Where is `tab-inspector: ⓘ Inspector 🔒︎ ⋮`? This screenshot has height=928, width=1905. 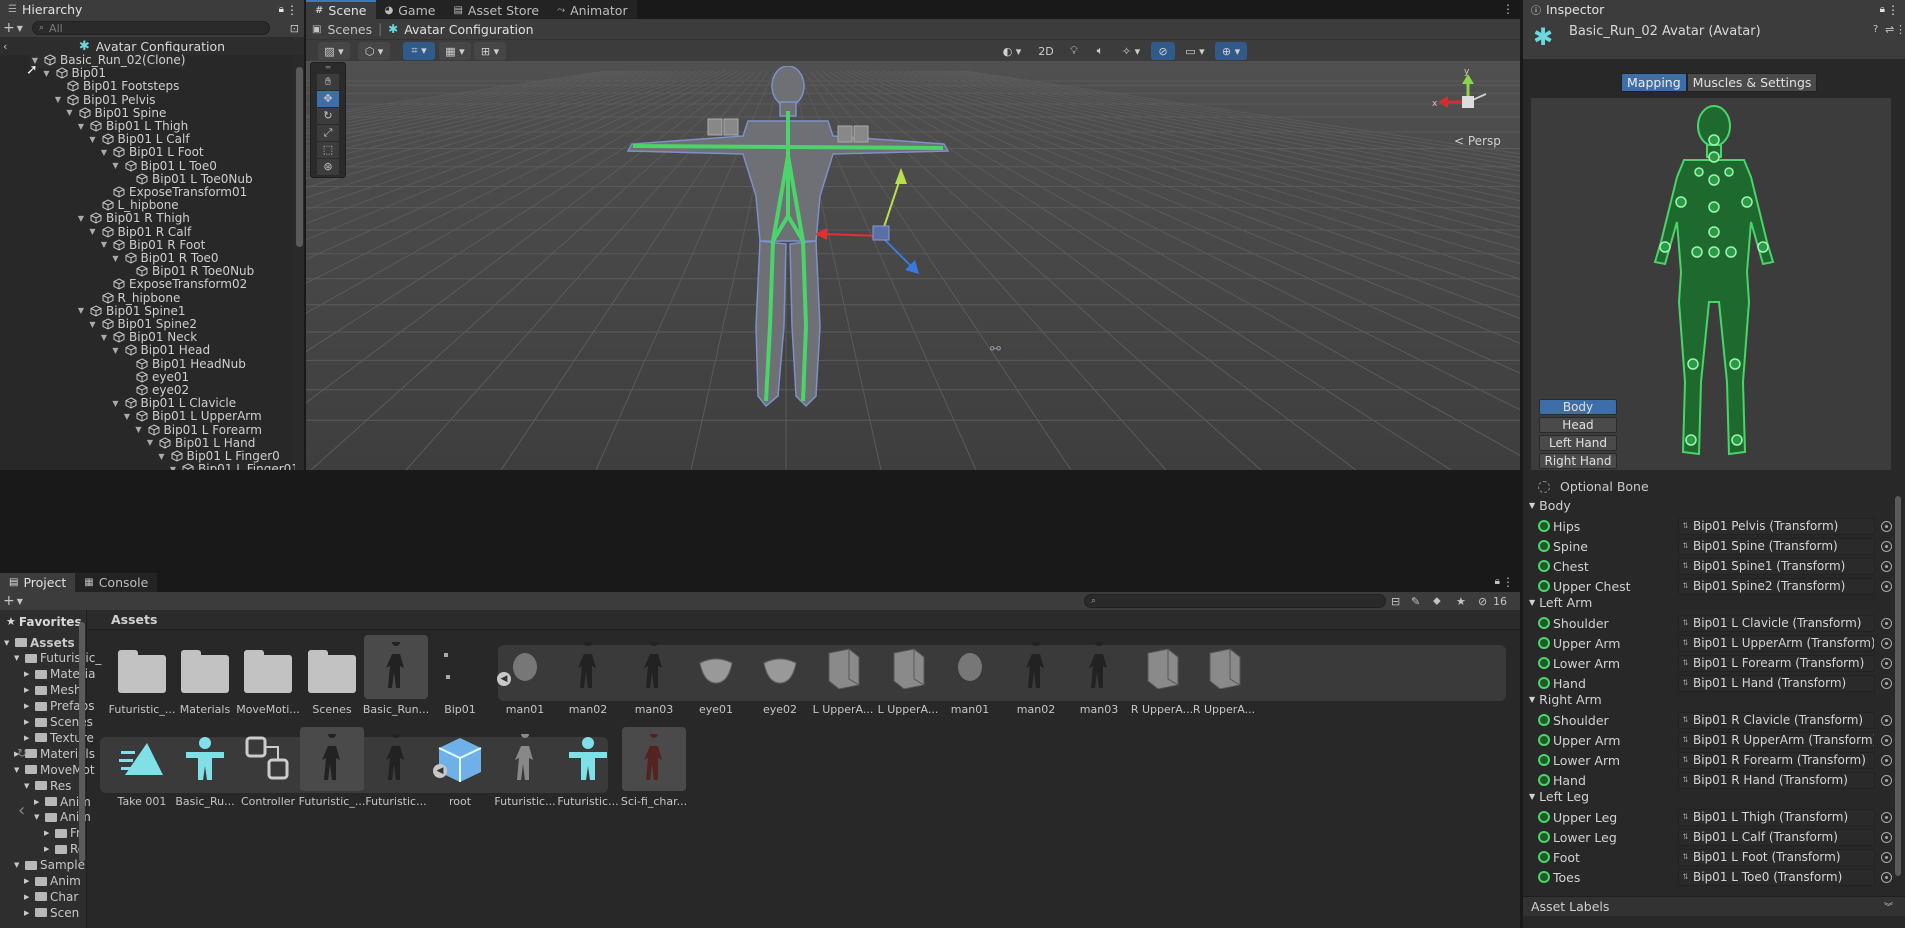
tab-inspector: ⓘ Inspector 🔒︎ ⋮ is located at coordinates (1714, 9).